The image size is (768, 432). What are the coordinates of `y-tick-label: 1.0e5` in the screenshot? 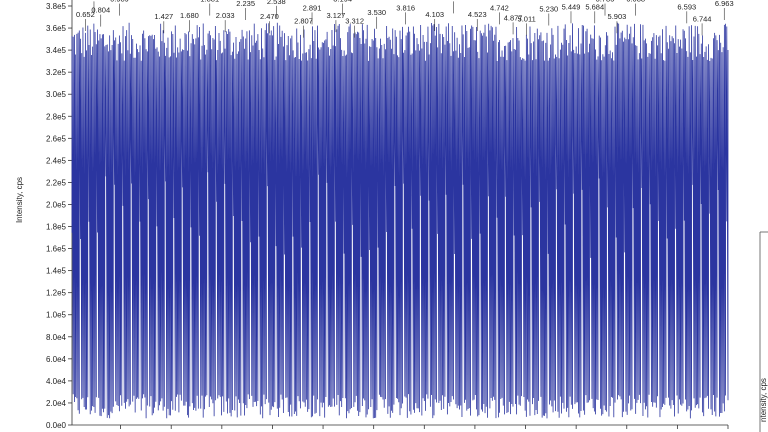 It's located at (56, 315).